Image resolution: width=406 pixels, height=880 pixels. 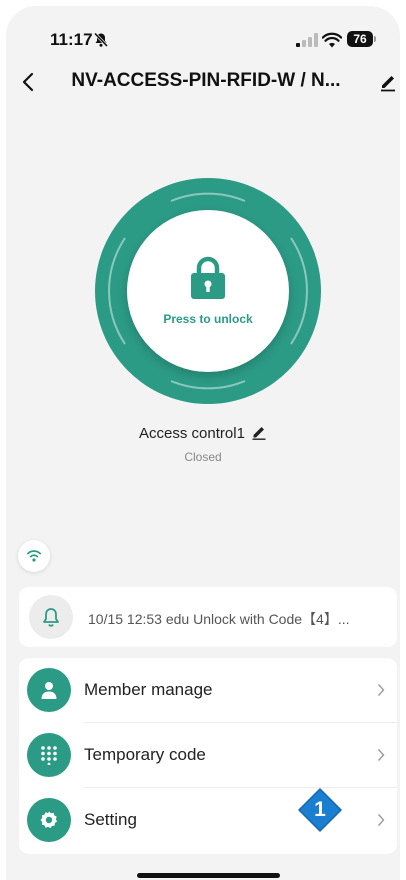 I want to click on bell-icon, so click(x=51, y=617).